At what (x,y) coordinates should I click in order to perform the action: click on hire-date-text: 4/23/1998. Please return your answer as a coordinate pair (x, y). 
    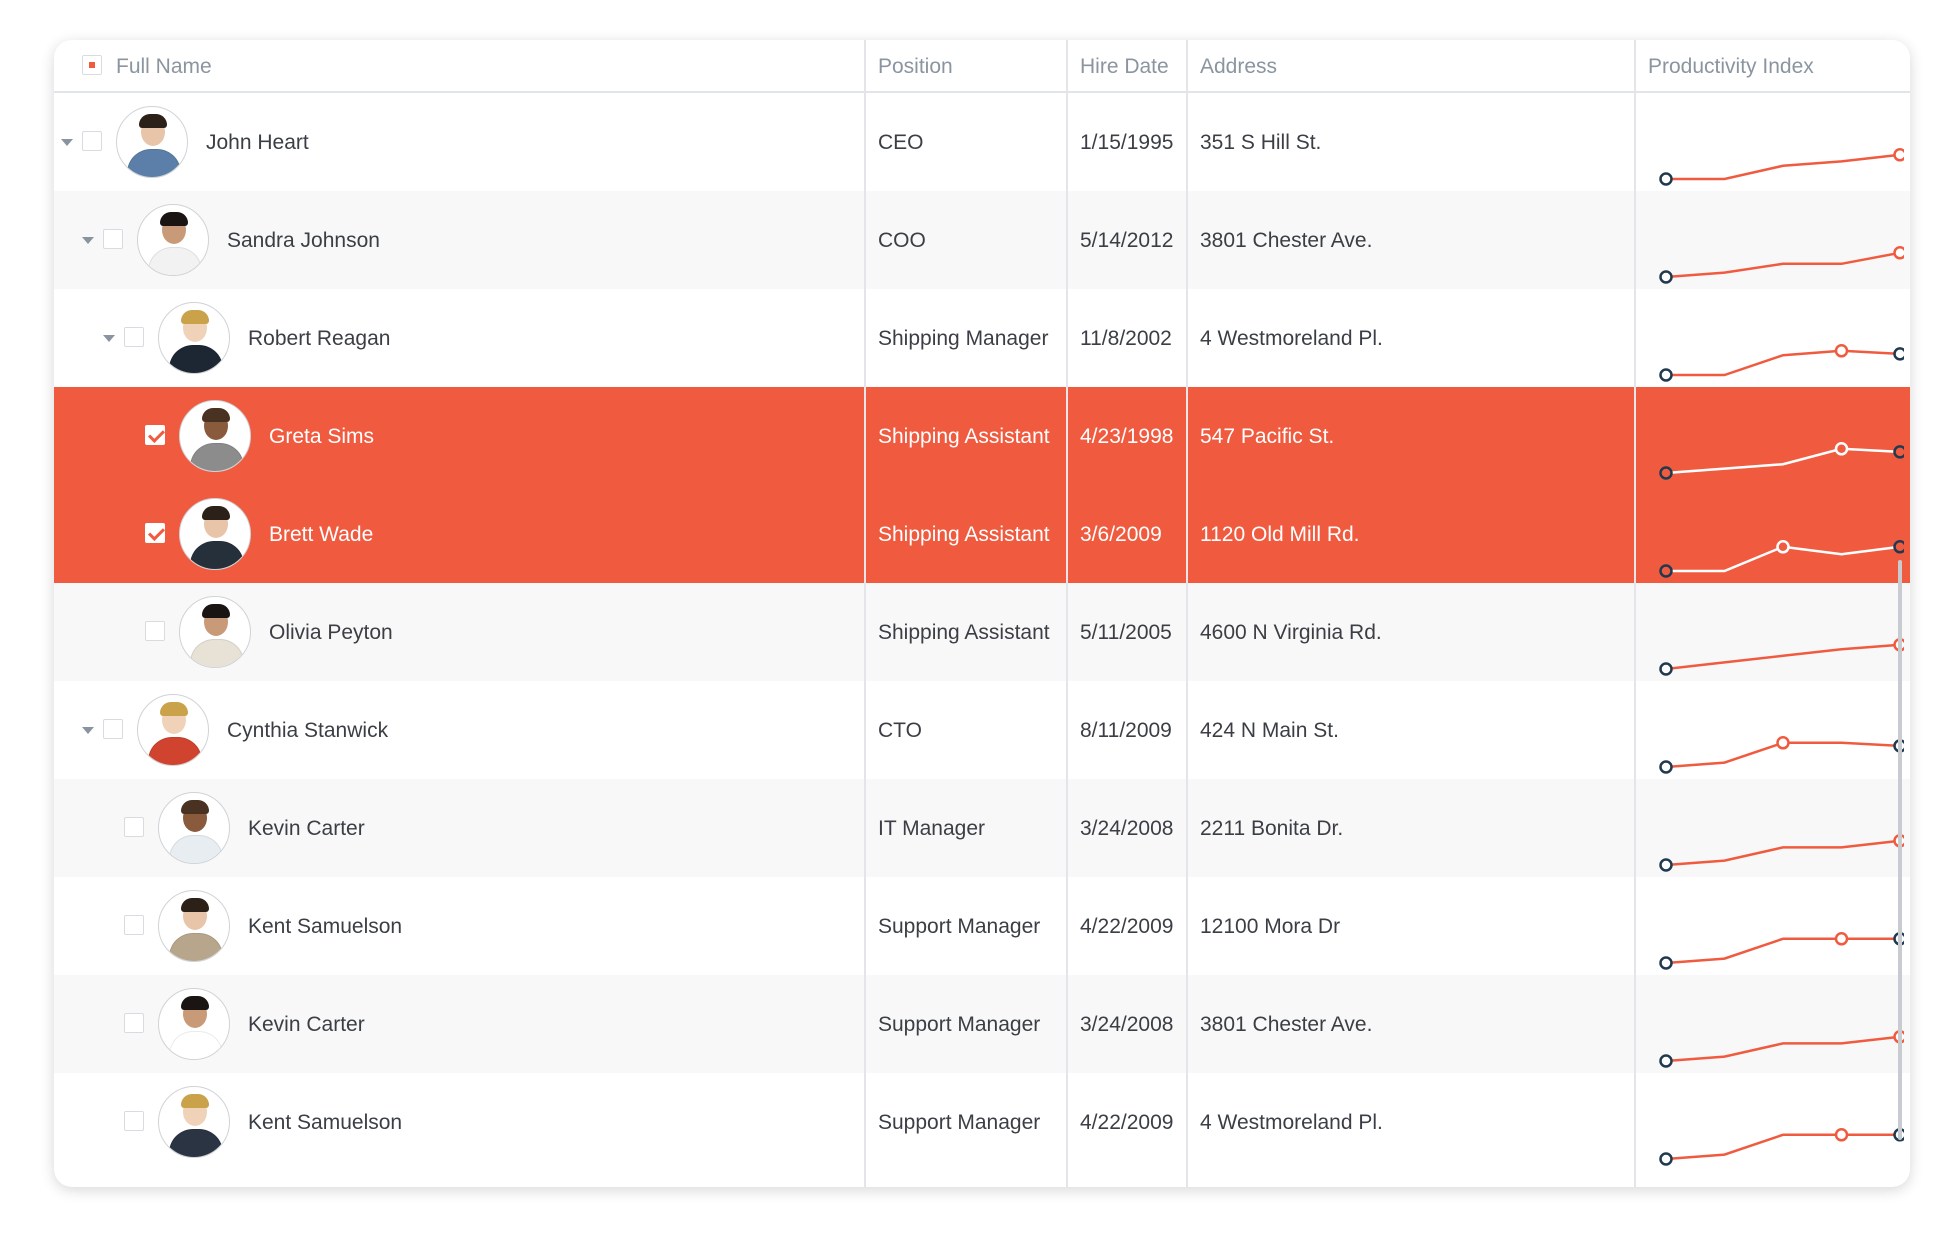
    Looking at the image, I should click on (1127, 436).